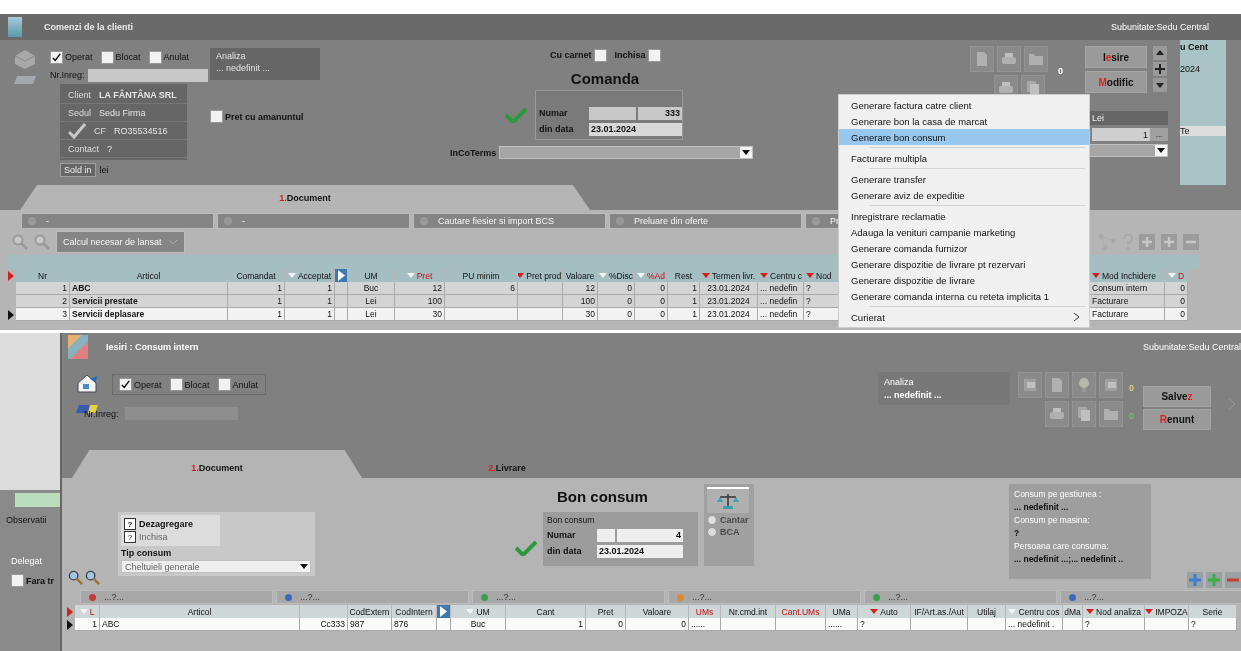  What do you see at coordinates (616, 275) in the screenshot?
I see `column-header: %Disc` at bounding box center [616, 275].